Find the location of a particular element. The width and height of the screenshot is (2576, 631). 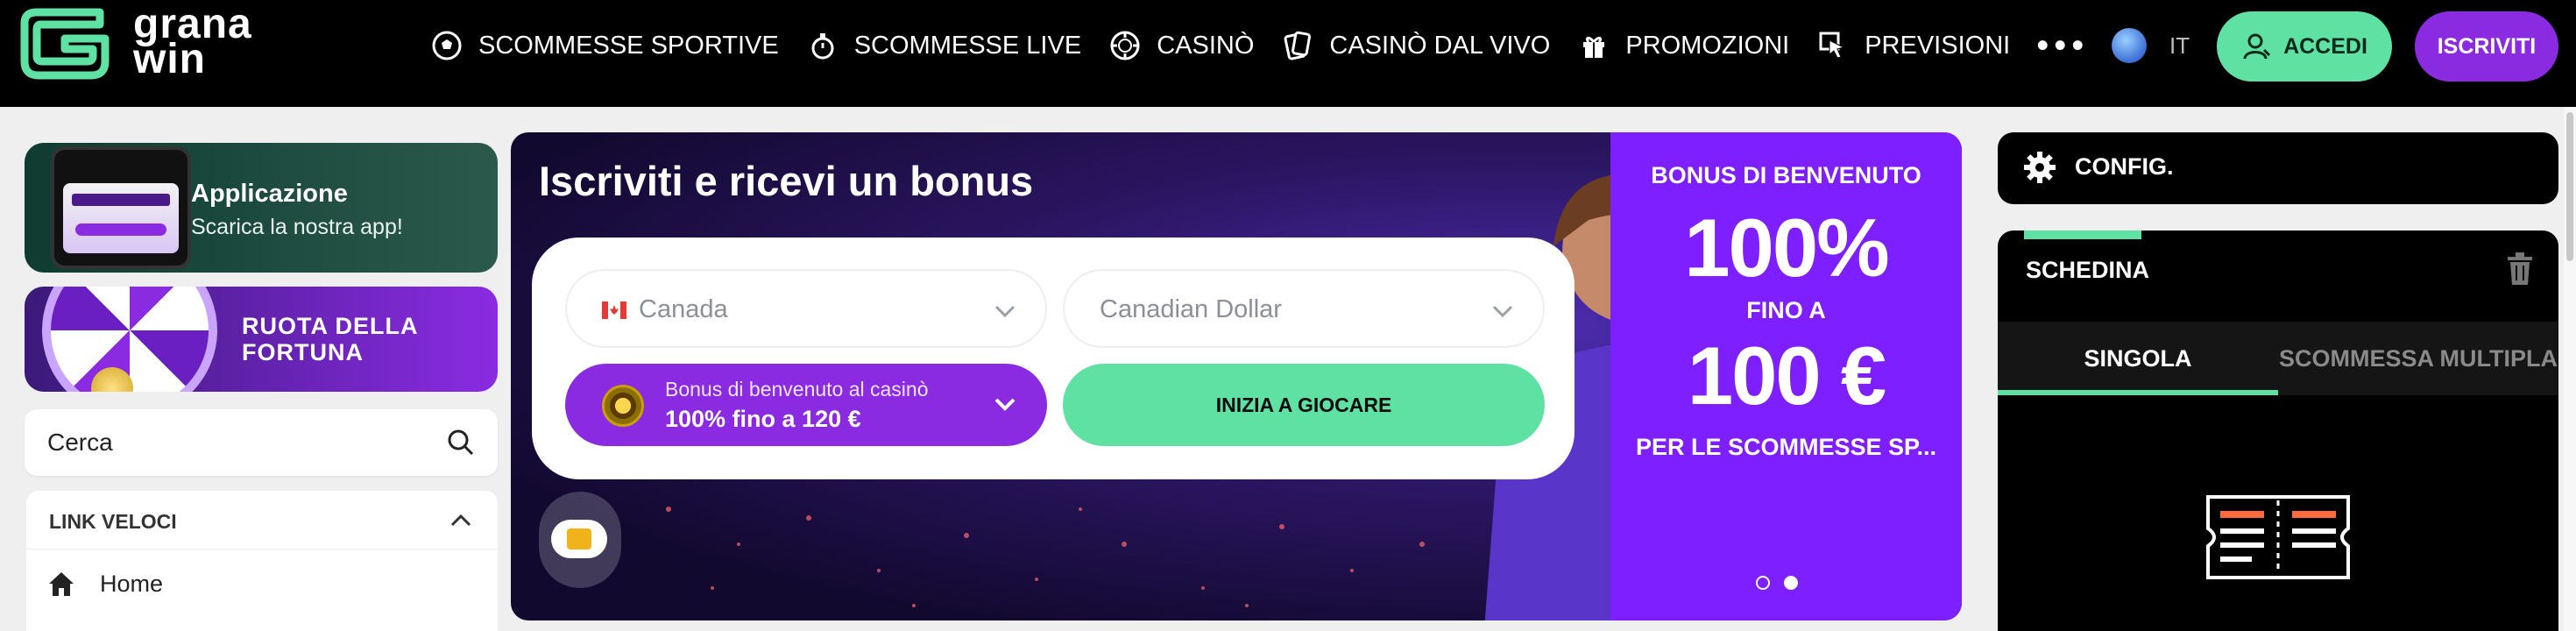

nav-live-casino: CASINÒ DAL VIVO is located at coordinates (1415, 45).